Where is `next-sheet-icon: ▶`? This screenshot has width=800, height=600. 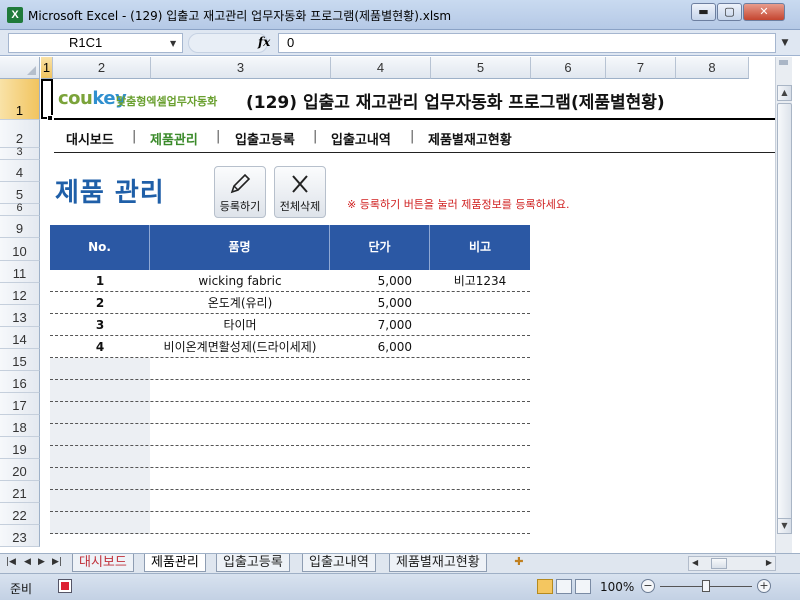 next-sheet-icon: ▶ is located at coordinates (41, 562).